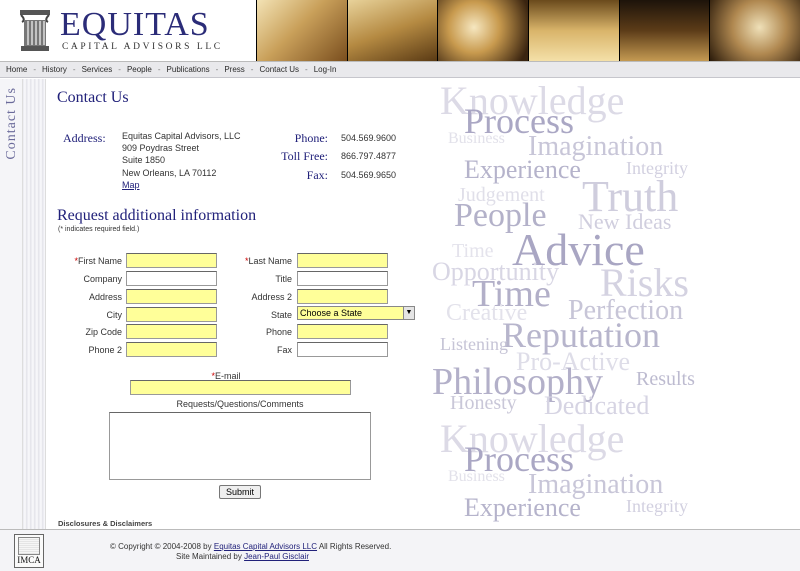  I want to click on fax-field, so click(342, 349).